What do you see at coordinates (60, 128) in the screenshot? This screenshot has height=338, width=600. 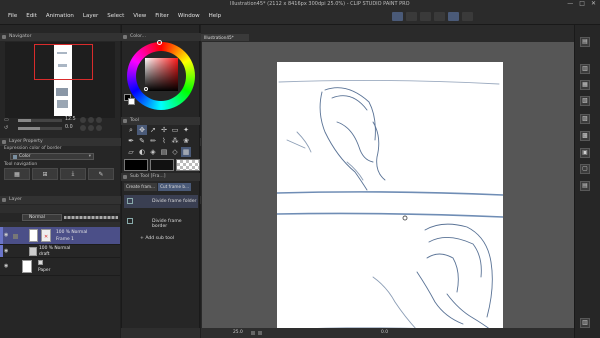 I see `navigator-rotate-slider: ↺ 0.0` at bounding box center [60, 128].